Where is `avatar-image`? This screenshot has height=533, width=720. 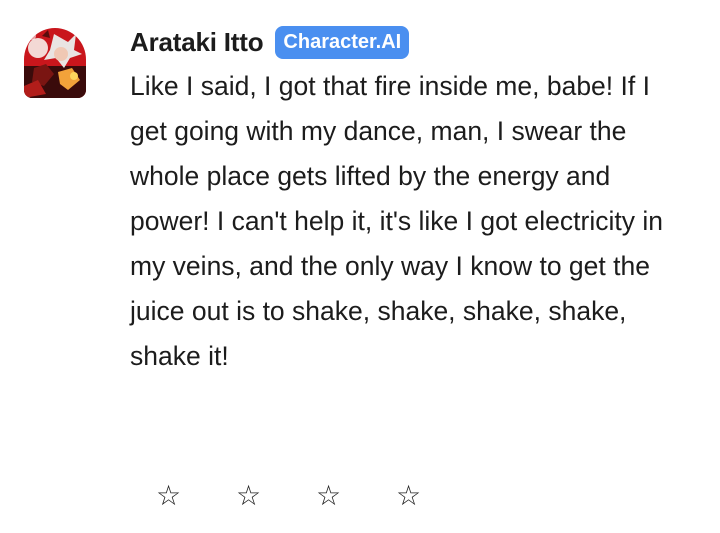
avatar-image is located at coordinates (55, 63).